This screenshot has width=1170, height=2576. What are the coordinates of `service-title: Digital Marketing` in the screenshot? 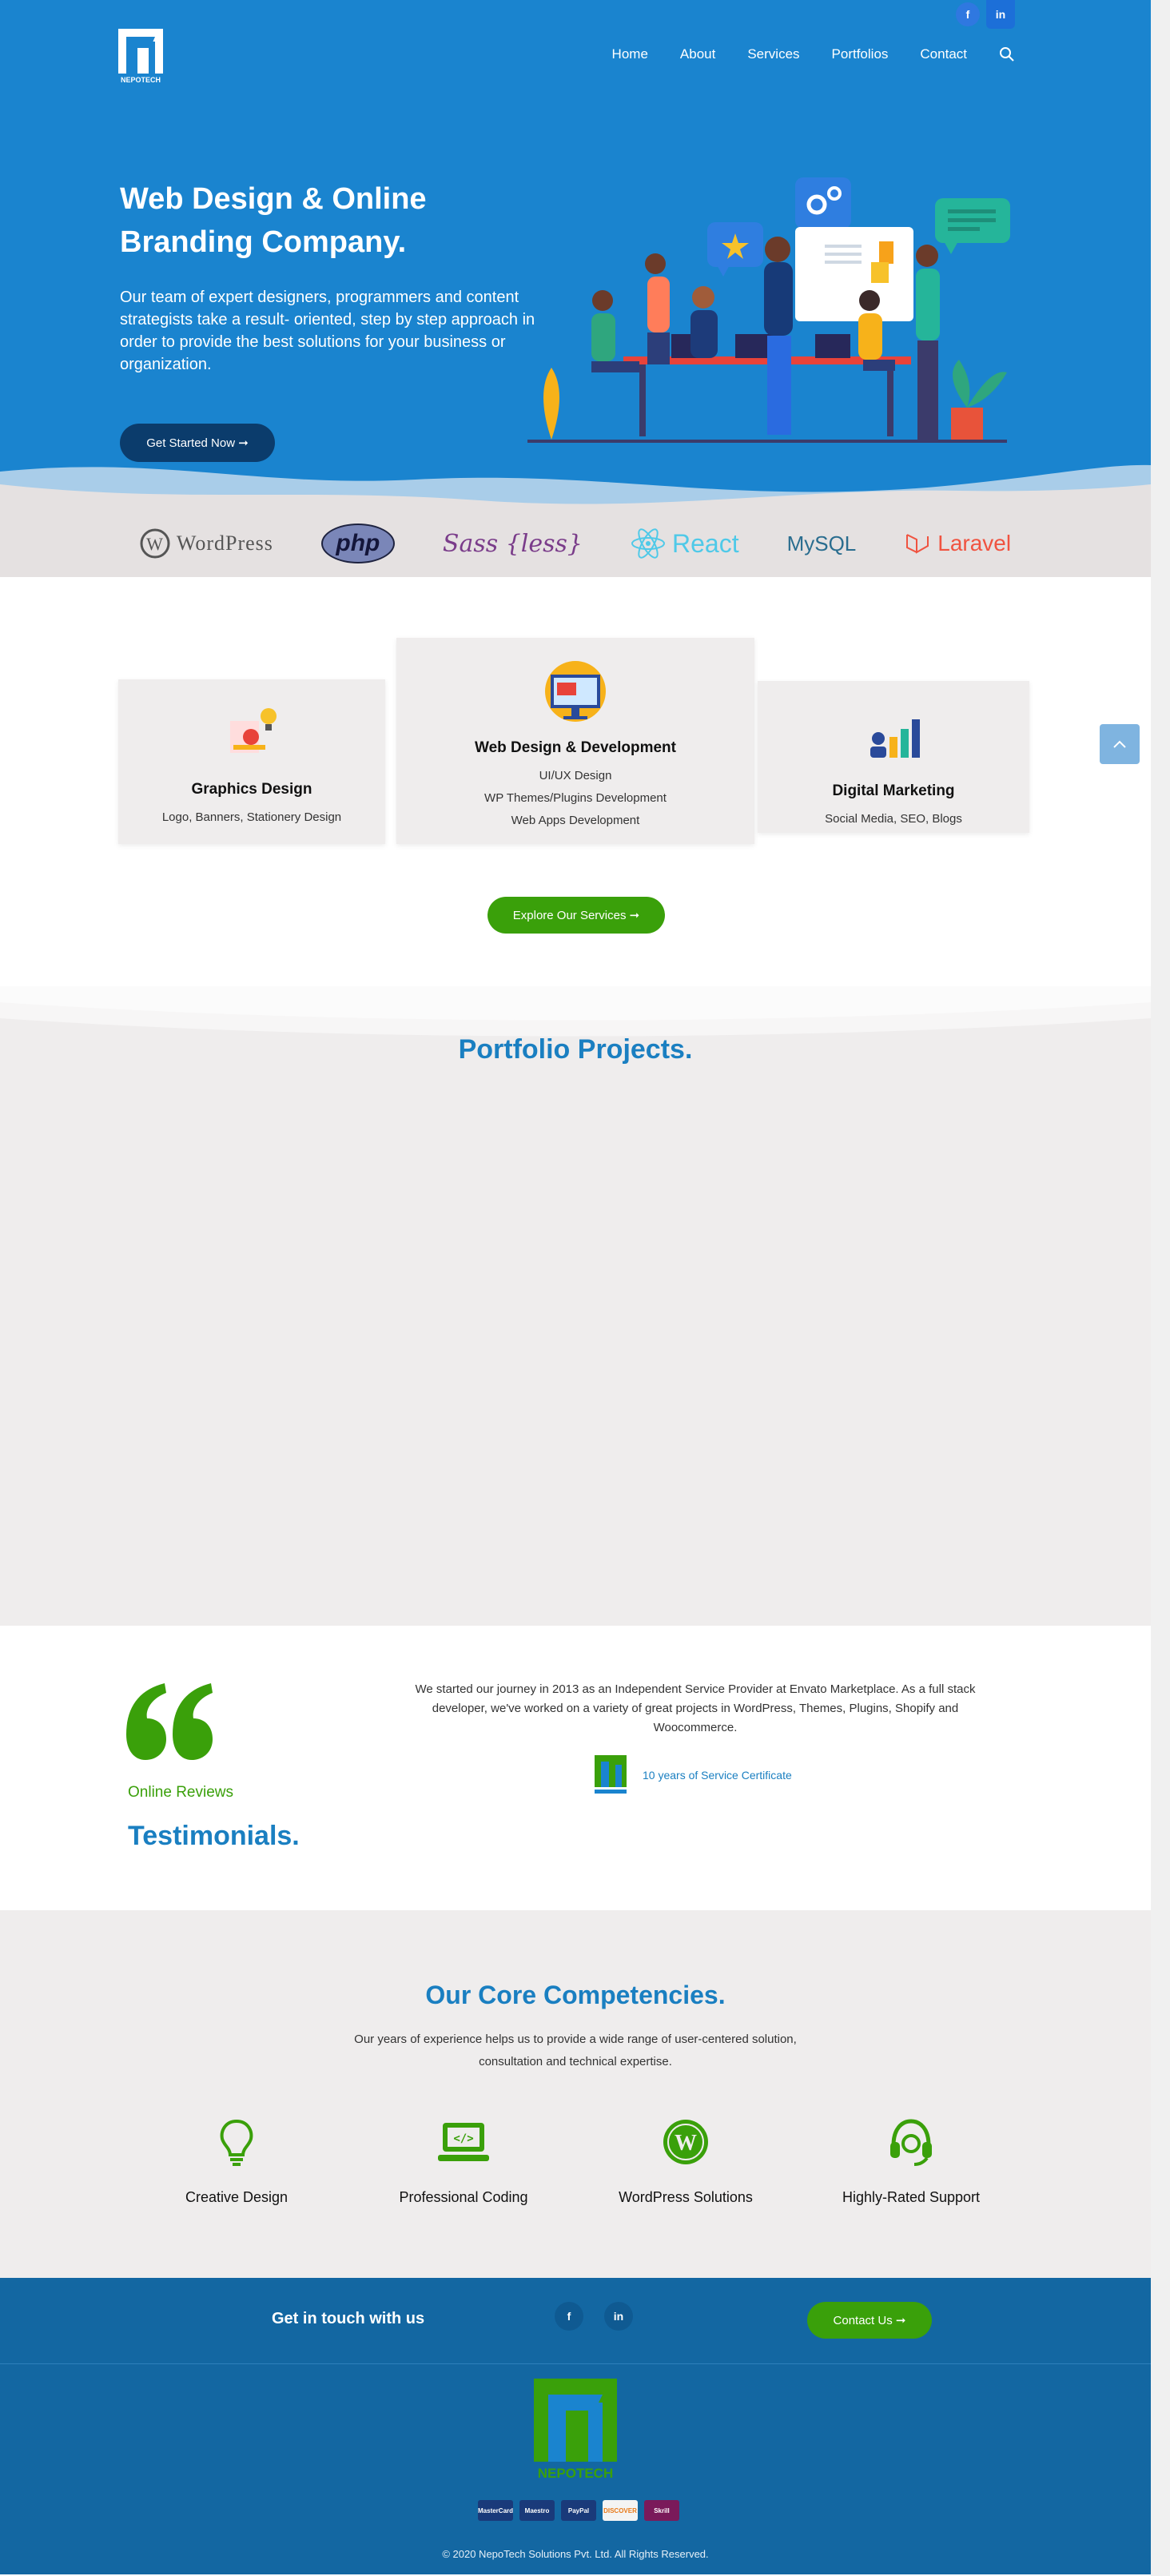 It's located at (893, 790).